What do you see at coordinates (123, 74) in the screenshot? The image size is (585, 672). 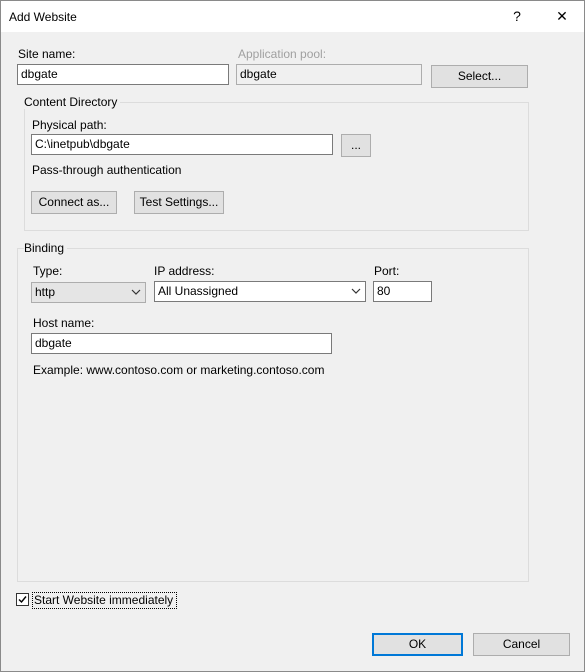 I see `site-name-input: dbgate` at bounding box center [123, 74].